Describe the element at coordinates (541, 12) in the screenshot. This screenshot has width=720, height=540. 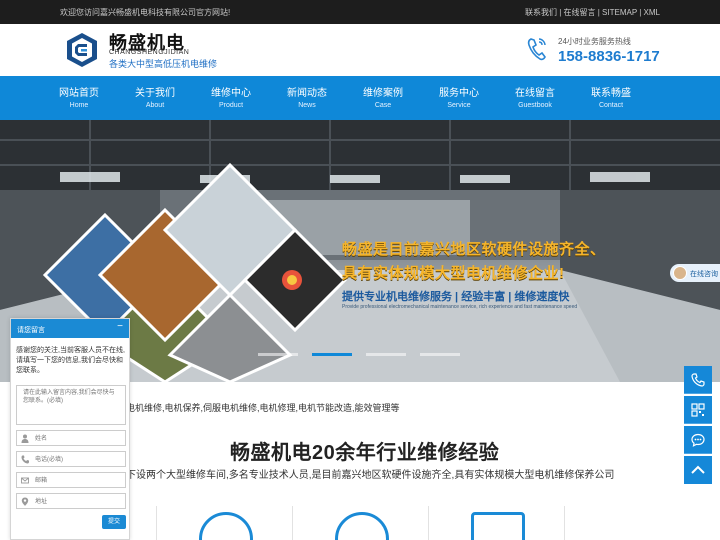
I see `contact-us-link: 联系我们` at that location.